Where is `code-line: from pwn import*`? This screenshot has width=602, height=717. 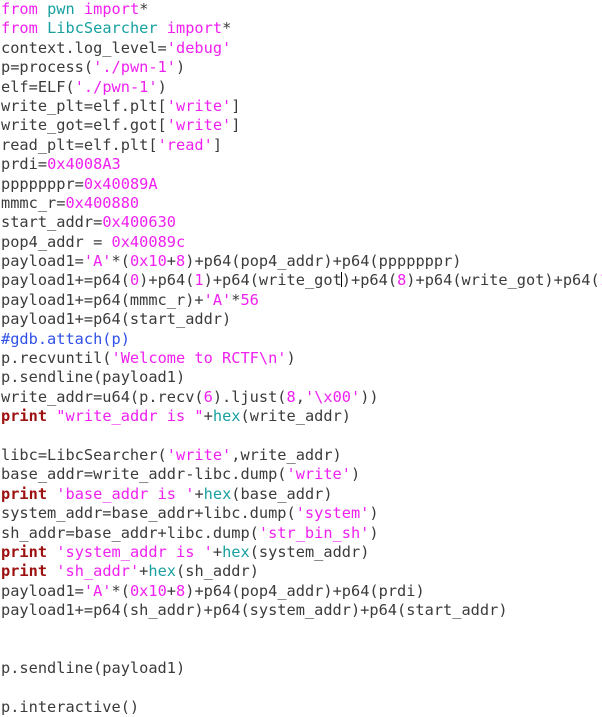
code-line: from pwn import* is located at coordinates (301, 9).